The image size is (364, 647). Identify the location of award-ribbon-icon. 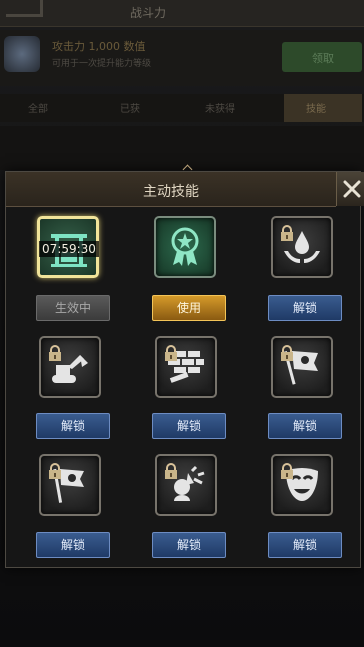
(185, 246).